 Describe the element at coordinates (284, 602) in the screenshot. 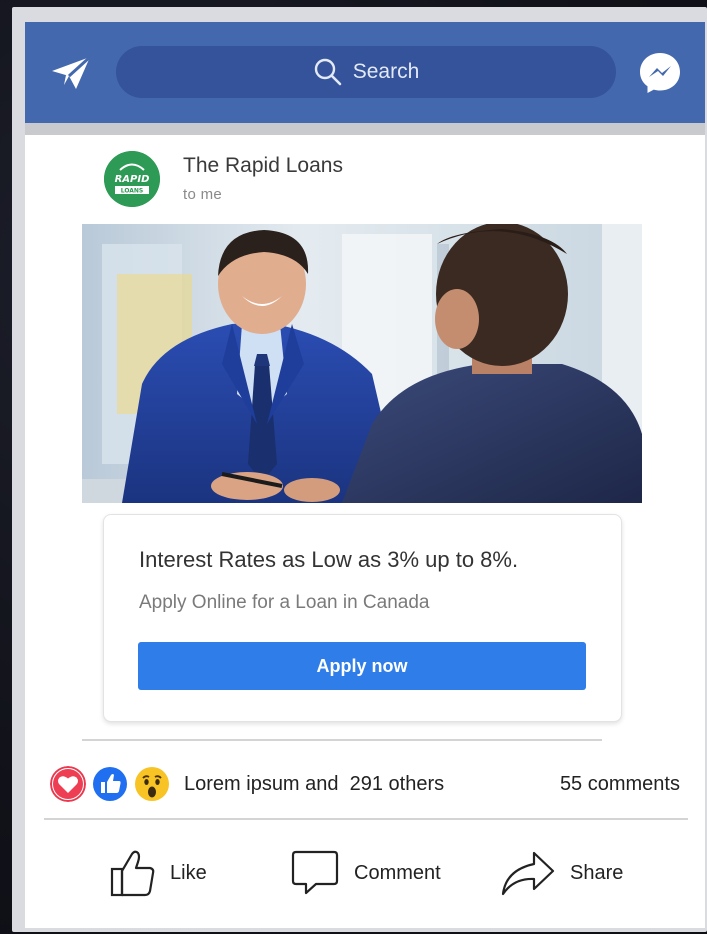

I see `ad-subline: Apply Online for a Loan in Canada` at that location.